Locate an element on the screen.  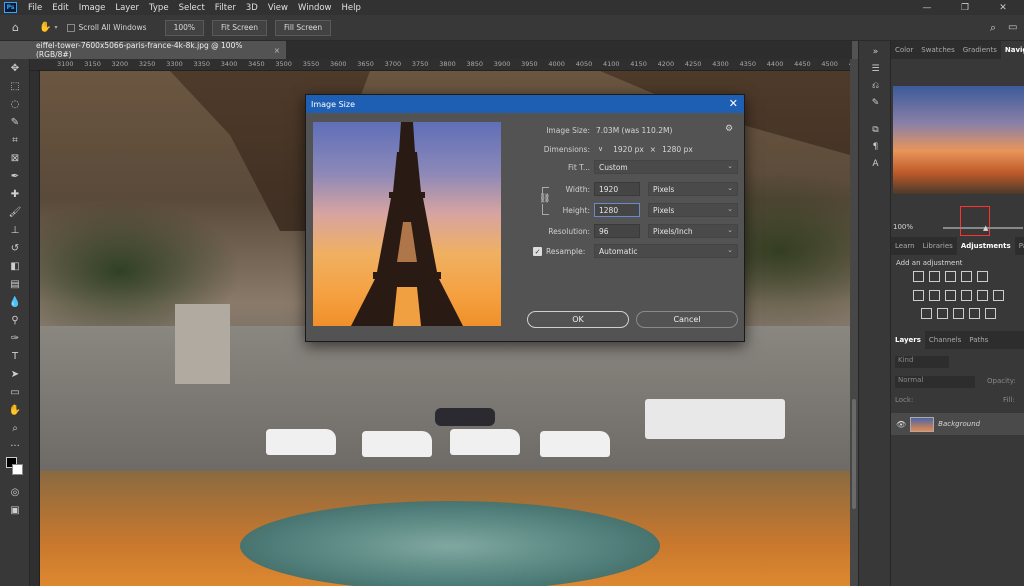
ok-button: OK is located at coordinates (578, 319).